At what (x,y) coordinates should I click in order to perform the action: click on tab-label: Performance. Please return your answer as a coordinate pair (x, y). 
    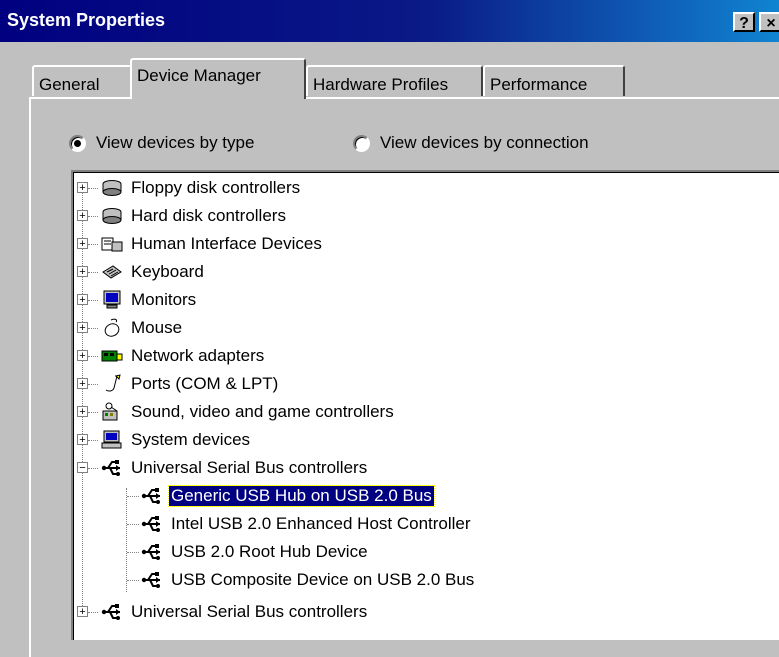
    Looking at the image, I should click on (539, 84).